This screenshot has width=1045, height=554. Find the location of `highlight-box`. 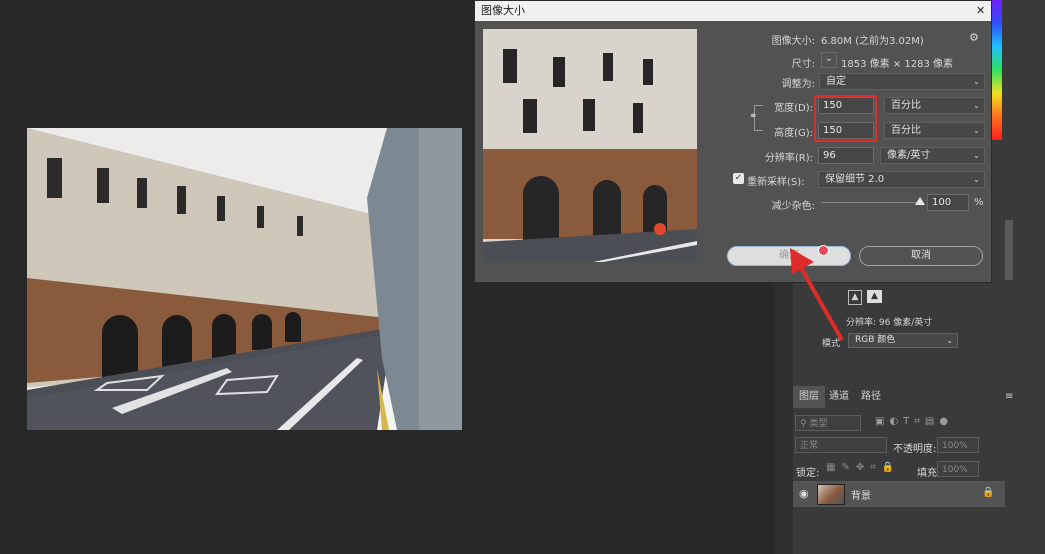

highlight-box is located at coordinates (845, 118).